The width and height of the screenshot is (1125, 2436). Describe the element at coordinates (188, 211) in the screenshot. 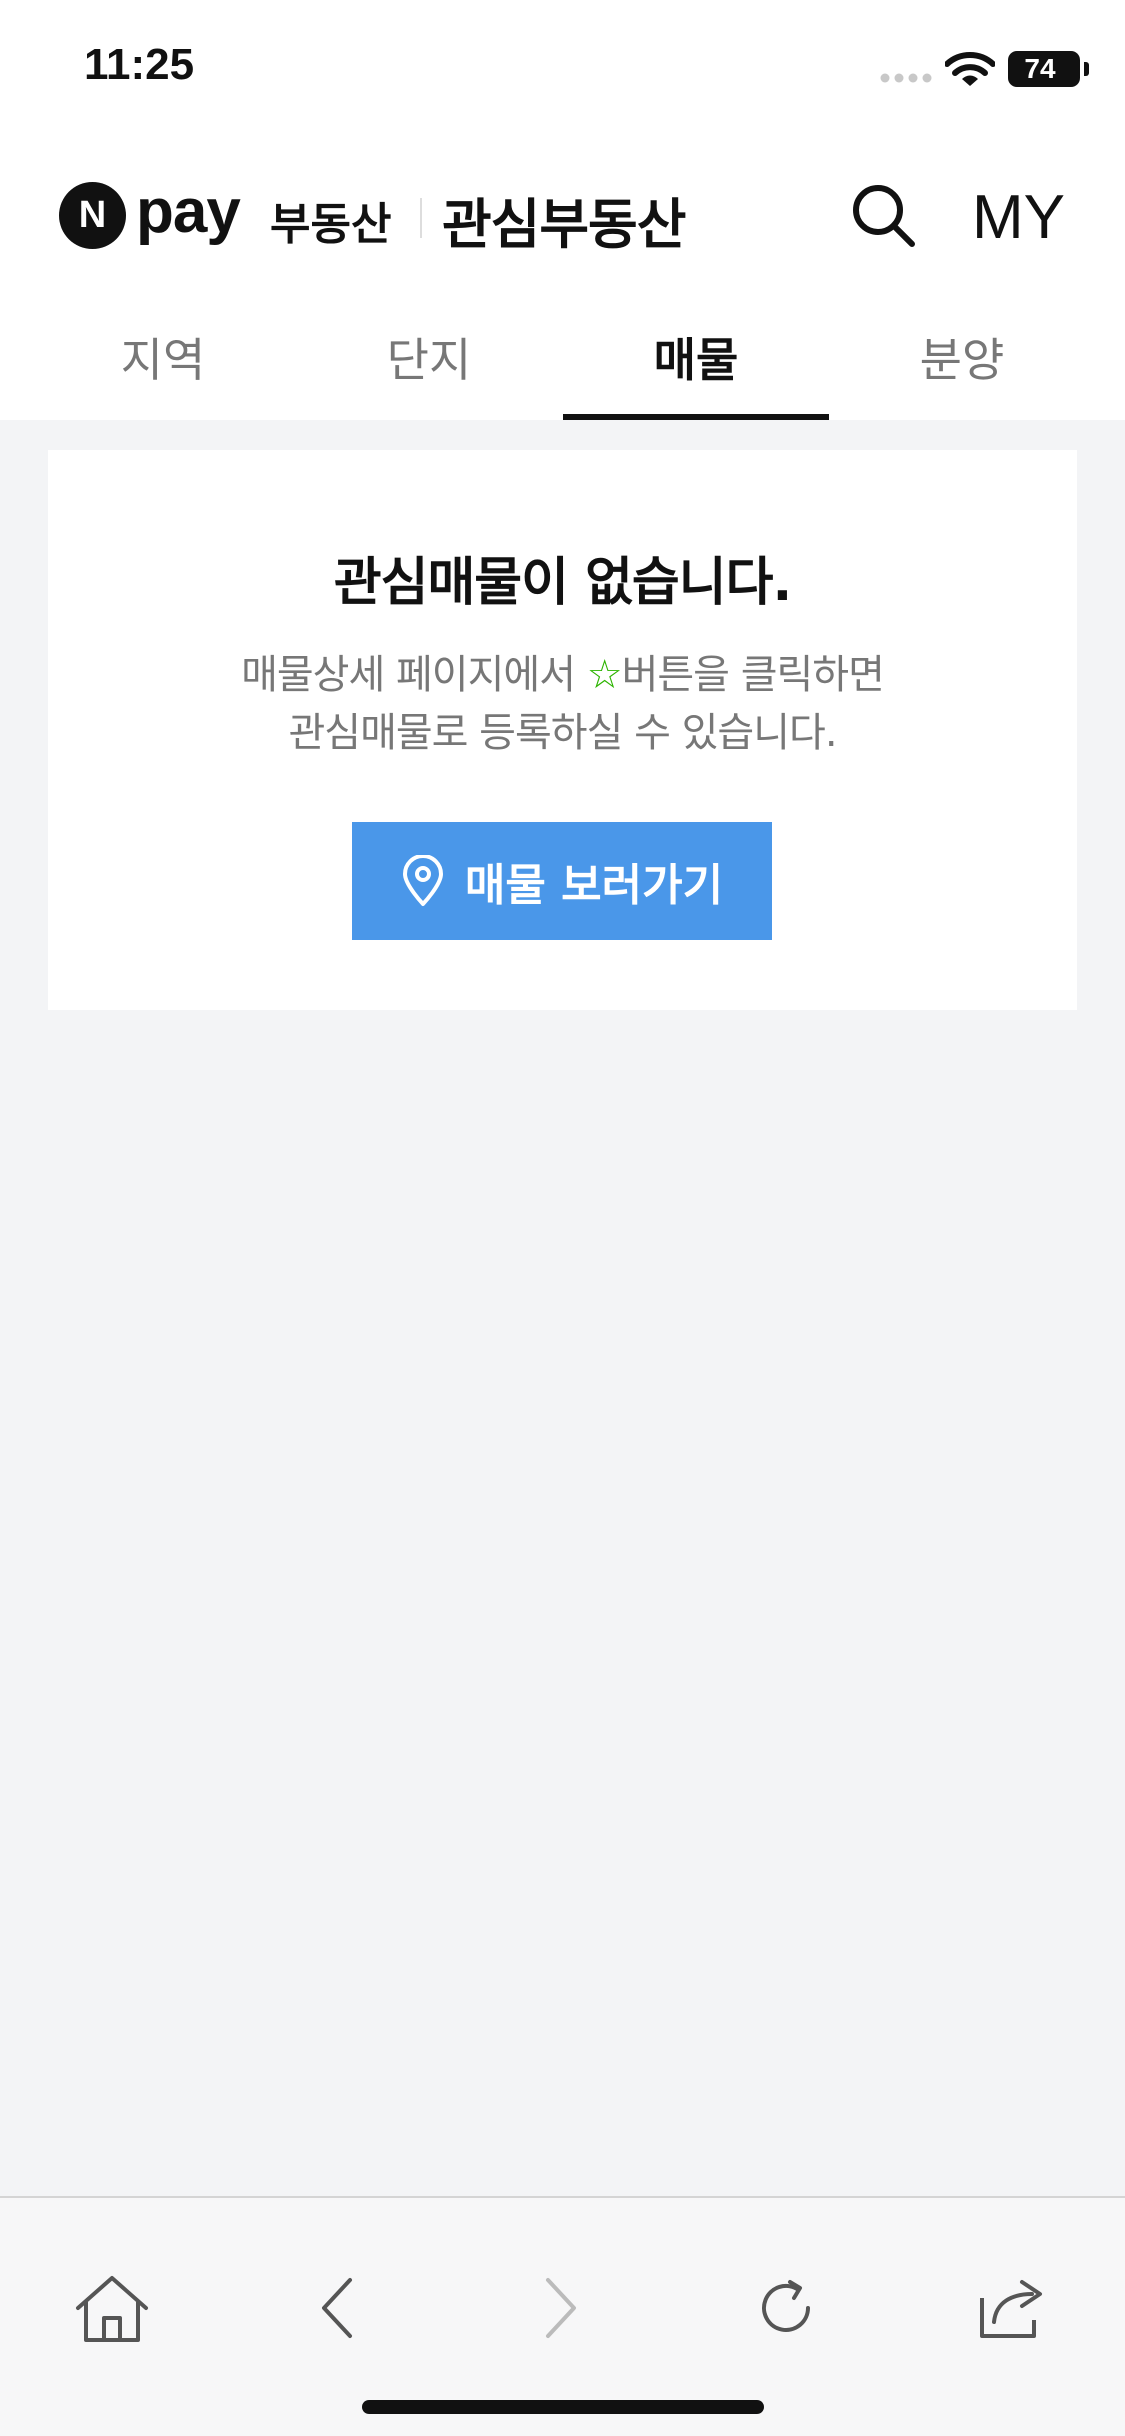

I see `logo-pay: pay` at that location.